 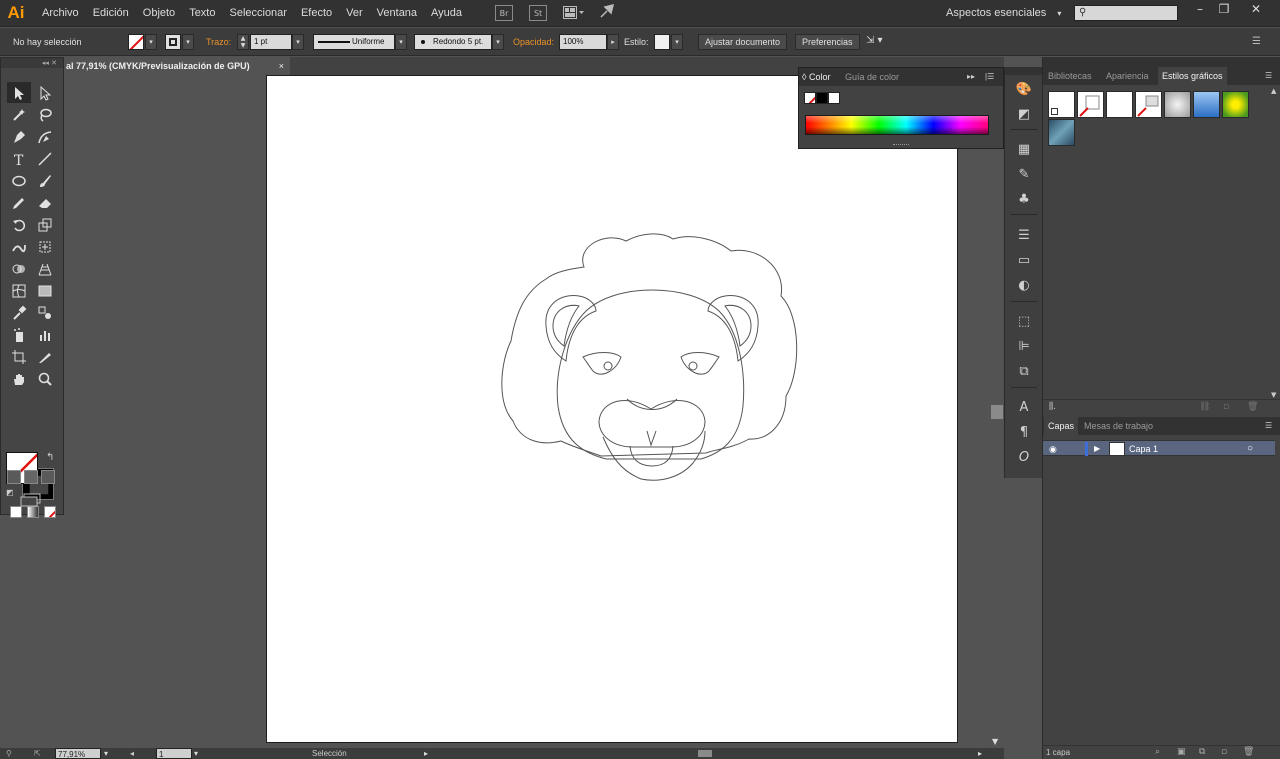 What do you see at coordinates (1024, 71) in the screenshot?
I see `dock-grip` at bounding box center [1024, 71].